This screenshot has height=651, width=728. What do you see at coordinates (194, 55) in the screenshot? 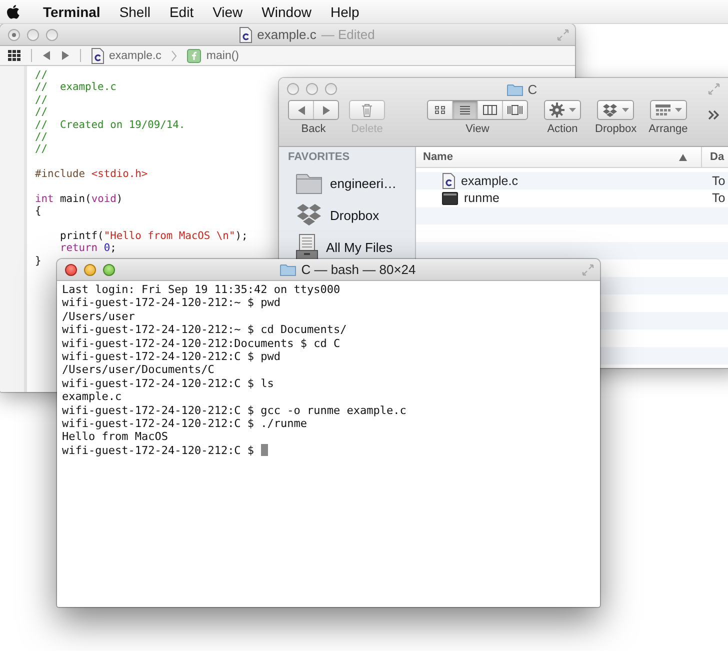
I see `symbol-icon` at bounding box center [194, 55].